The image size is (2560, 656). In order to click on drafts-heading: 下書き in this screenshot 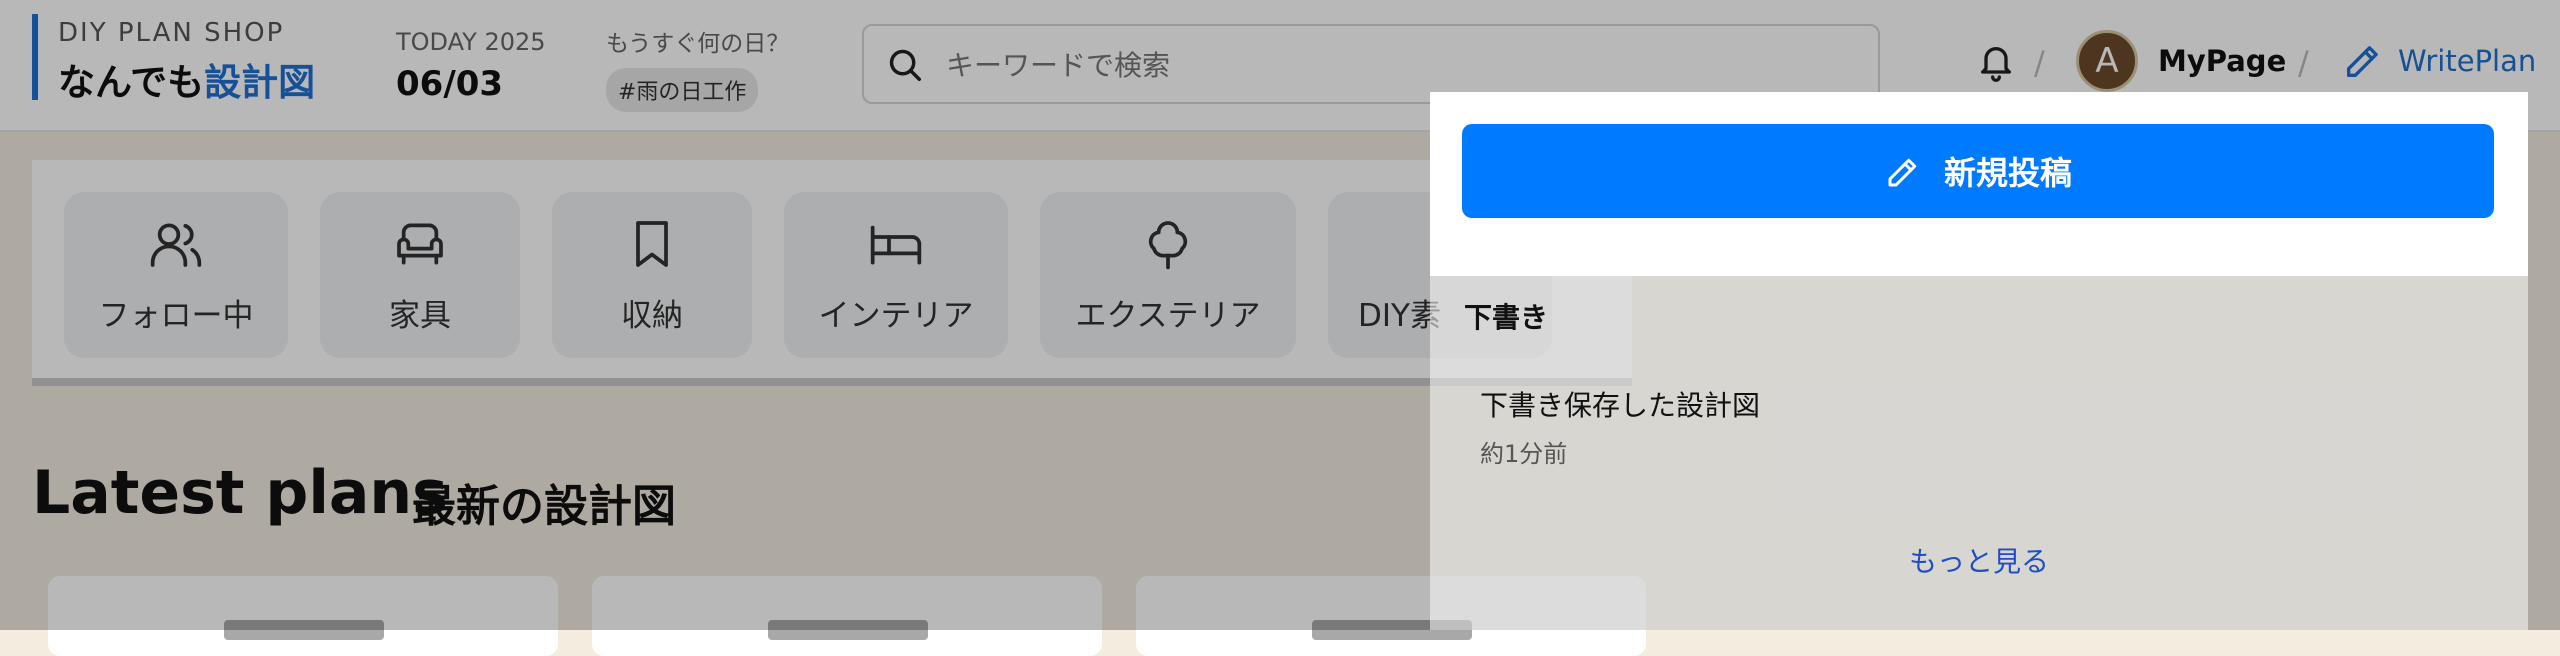, I will do `click(1506, 317)`.